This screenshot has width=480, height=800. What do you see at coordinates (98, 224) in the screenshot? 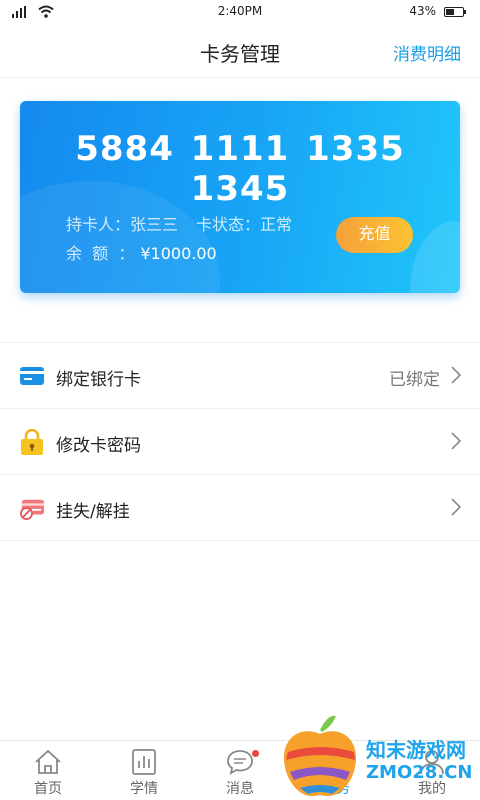
I see `holder-label: 持卡人：` at bounding box center [98, 224].